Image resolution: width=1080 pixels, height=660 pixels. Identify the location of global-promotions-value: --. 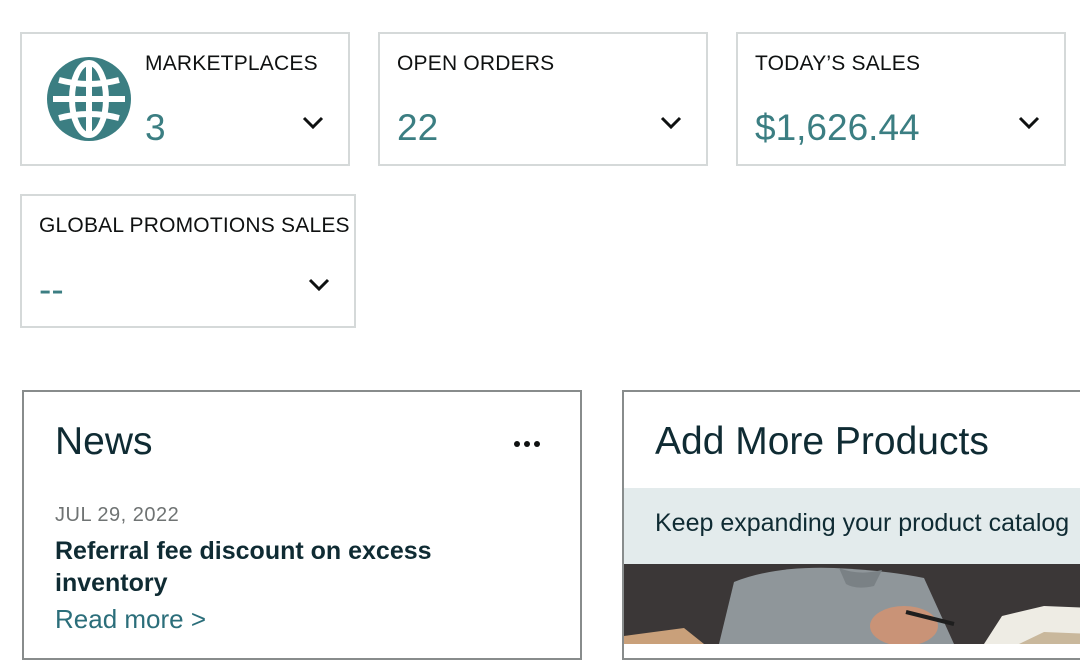
(51, 289).